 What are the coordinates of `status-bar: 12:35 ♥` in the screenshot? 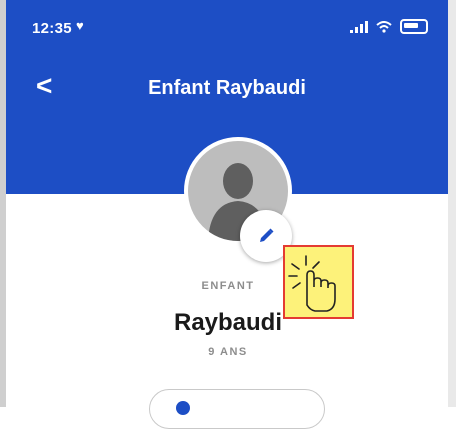 It's located at (227, 24).